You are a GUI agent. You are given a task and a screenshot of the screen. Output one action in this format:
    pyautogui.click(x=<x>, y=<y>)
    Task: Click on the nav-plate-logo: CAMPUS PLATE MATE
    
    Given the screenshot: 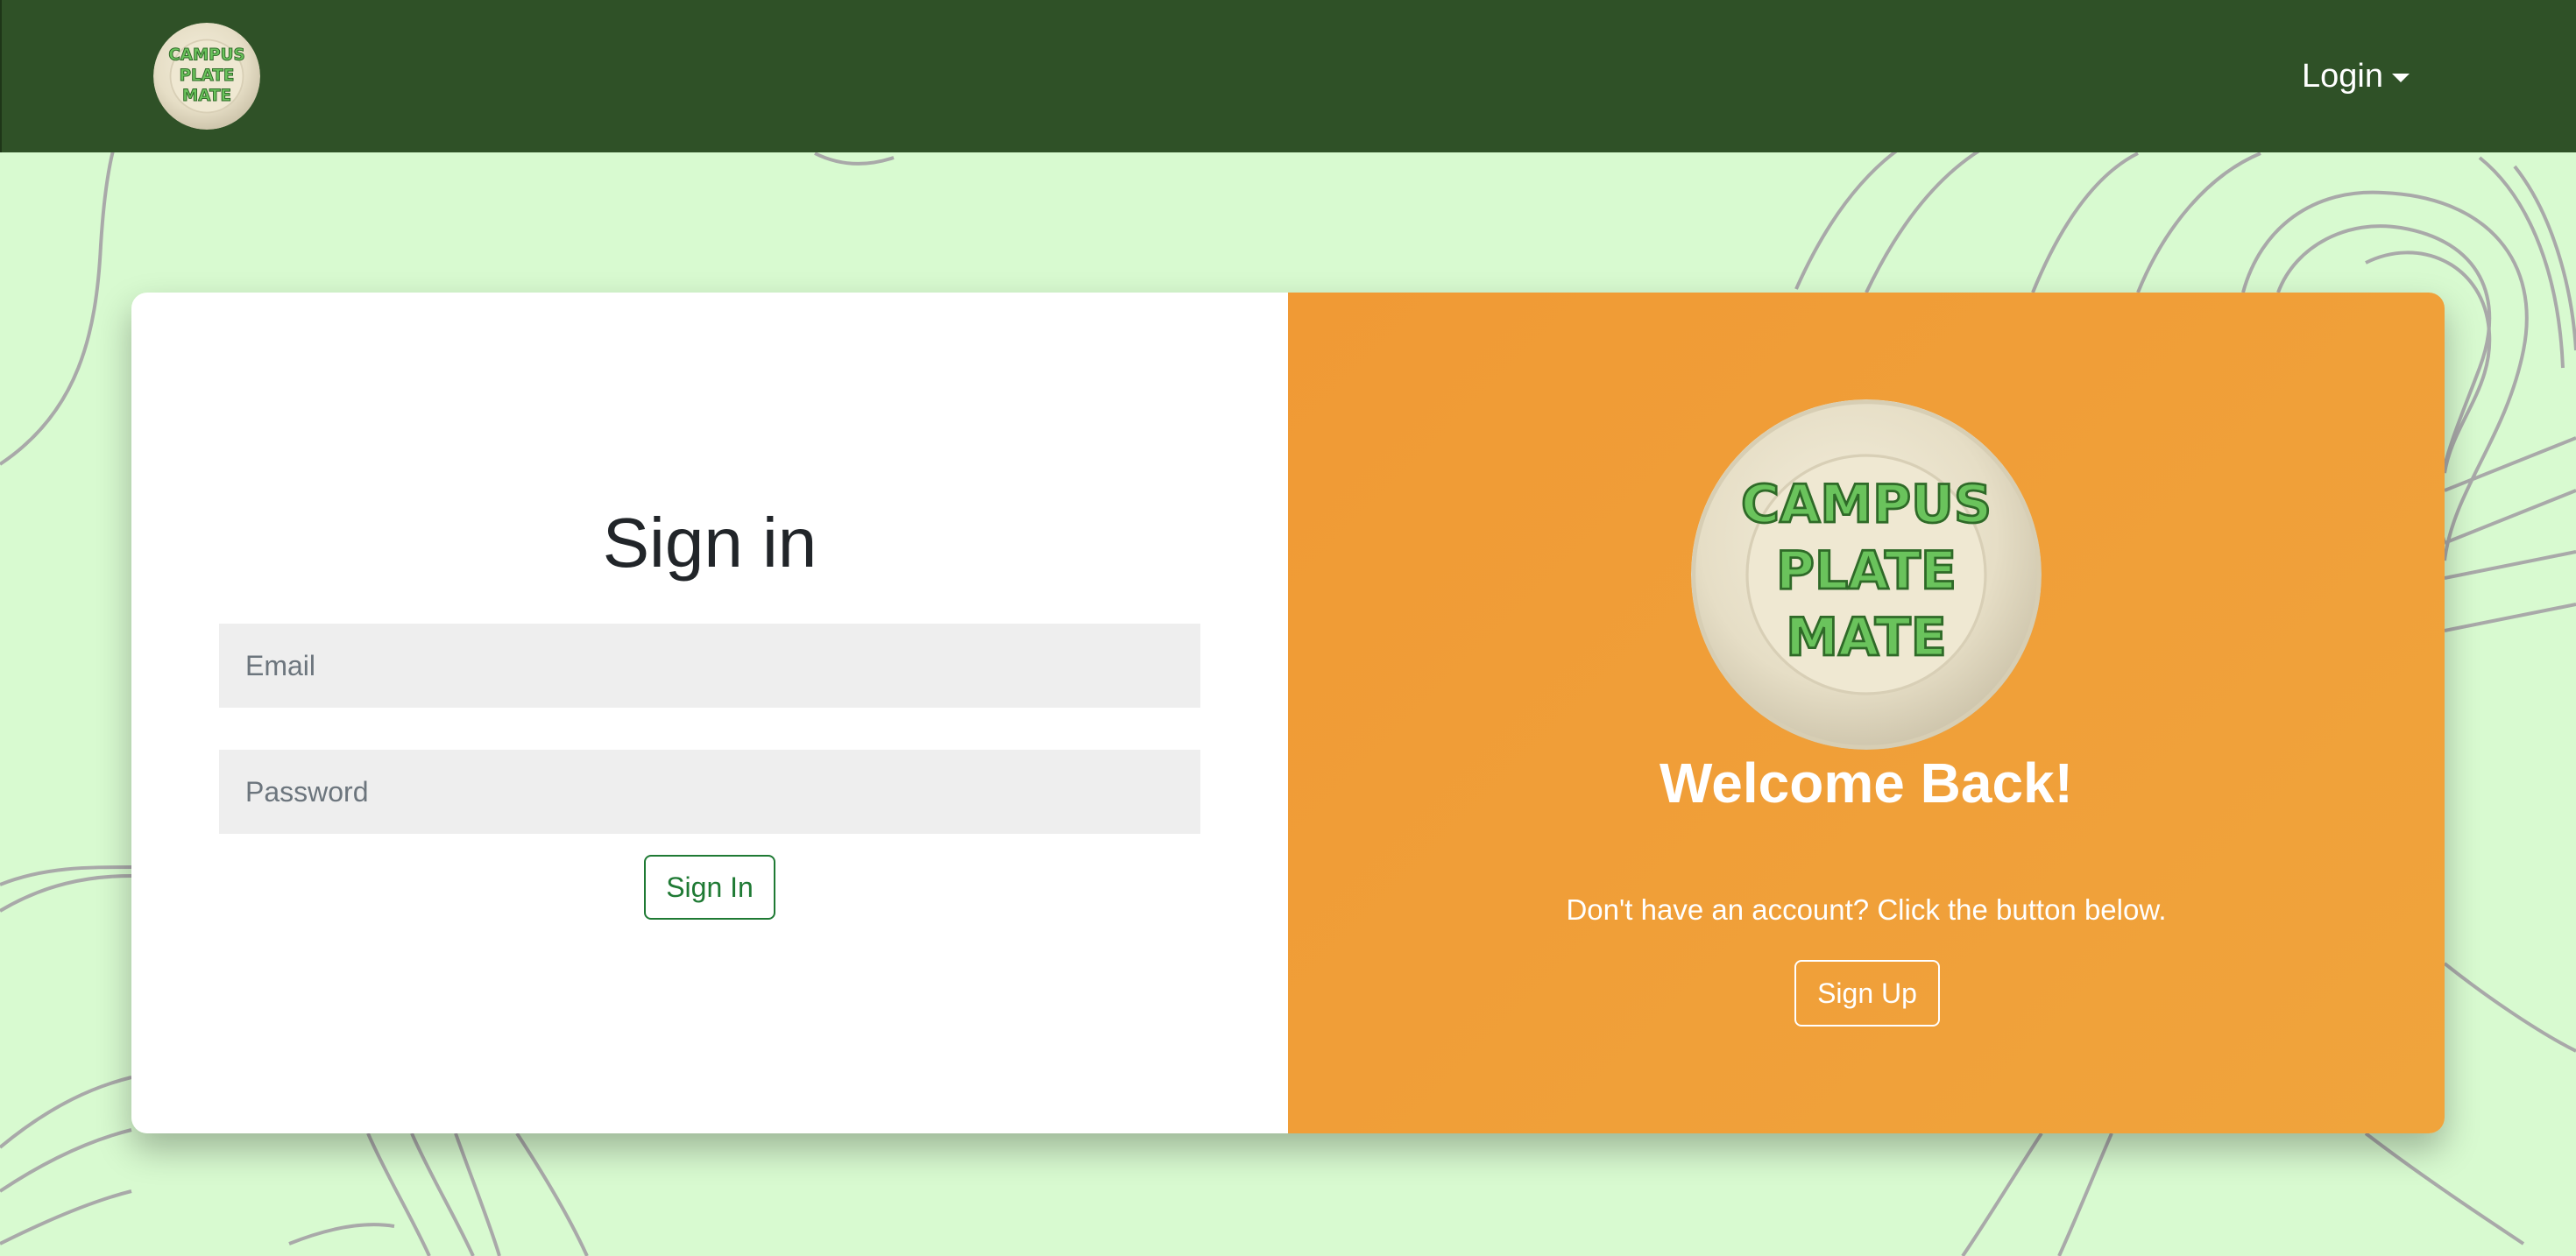 What is the action you would take?
    pyautogui.click(x=206, y=76)
    